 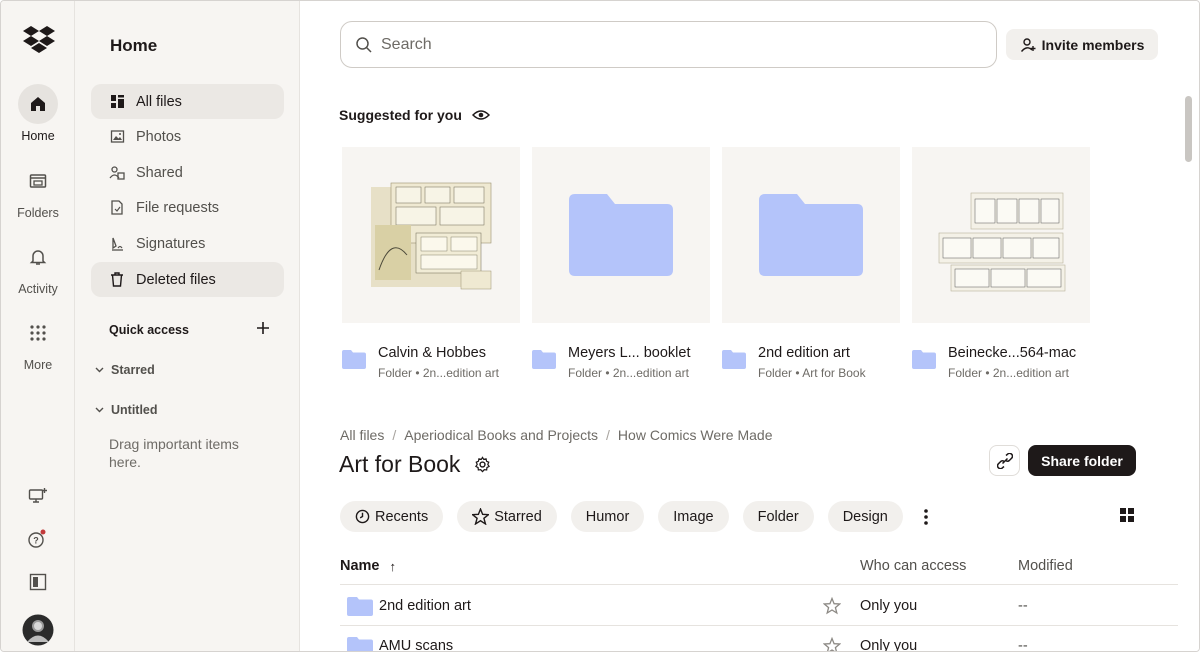 I want to click on table-row: AMU scans Only you --, so click(x=759, y=639).